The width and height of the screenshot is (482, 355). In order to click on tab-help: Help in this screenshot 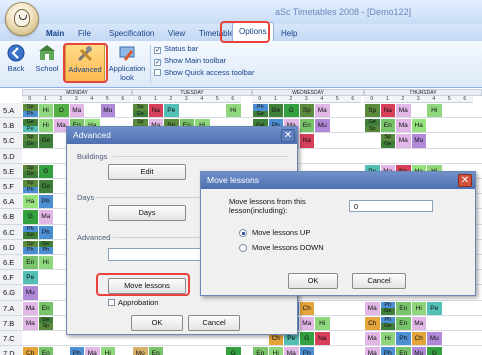, I will do `click(289, 34)`.